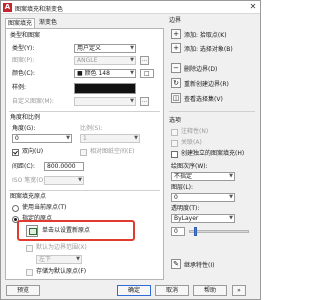 The width and height of the screenshot is (320, 300). Describe the element at coordinates (44, 207) in the screenshot. I see `use-current-origin-label: 使用当前原点(T)` at that location.